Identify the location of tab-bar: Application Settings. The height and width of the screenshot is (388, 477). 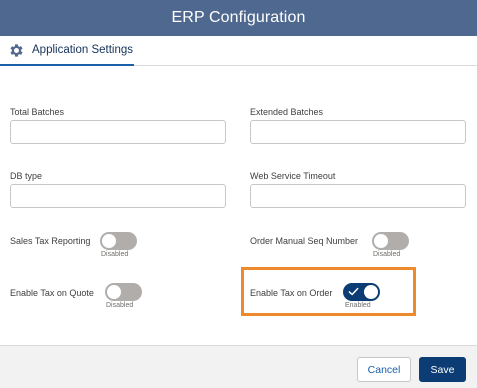
(238, 51).